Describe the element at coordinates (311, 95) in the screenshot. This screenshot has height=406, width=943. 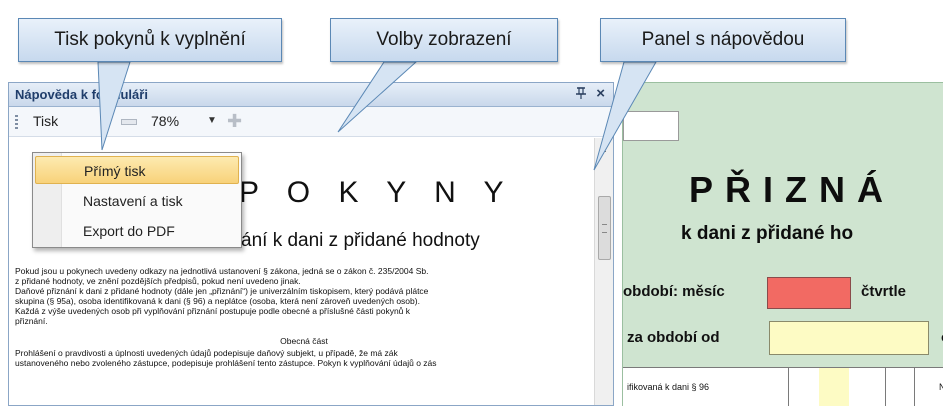
I see `help-panel-titlebar: Nápověda k formuláři ×` at that location.